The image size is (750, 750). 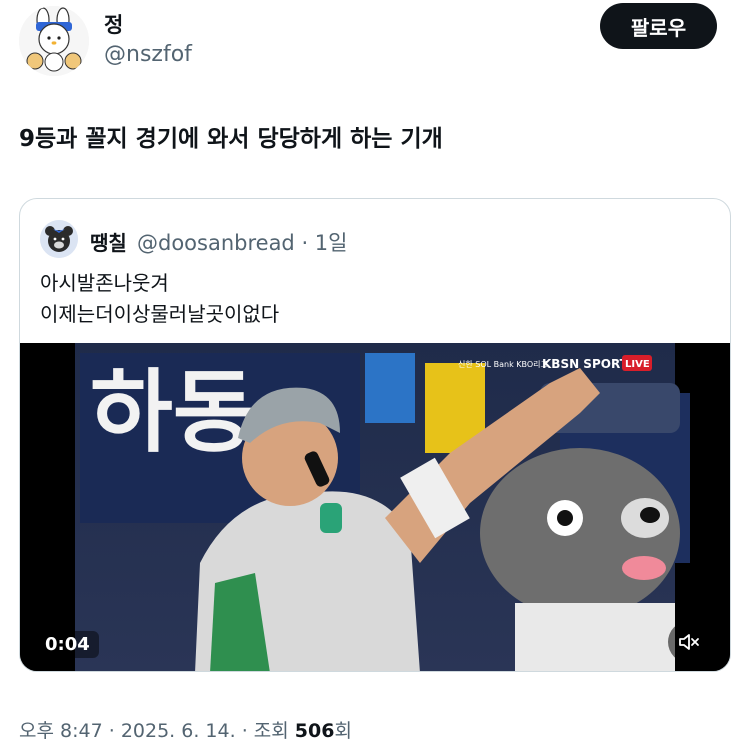 I want to click on quote-display-name: 땡칠, so click(x=108, y=241).